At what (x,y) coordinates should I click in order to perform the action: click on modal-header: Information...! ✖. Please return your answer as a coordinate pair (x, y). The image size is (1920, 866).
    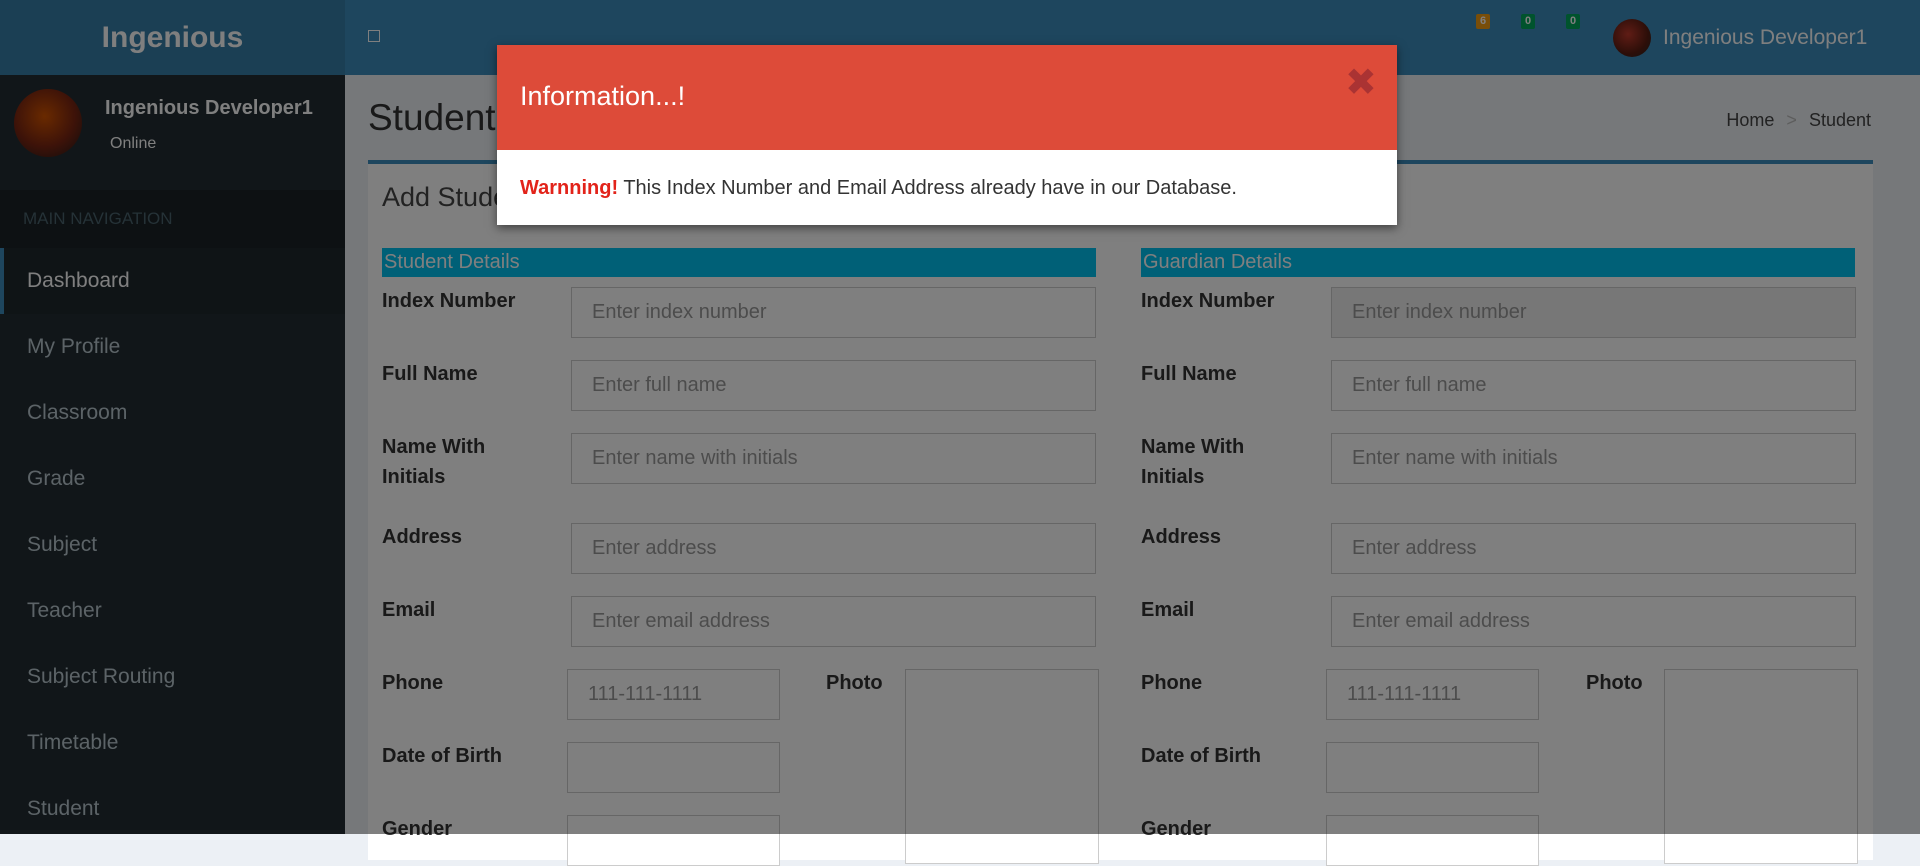
    Looking at the image, I should click on (947, 97).